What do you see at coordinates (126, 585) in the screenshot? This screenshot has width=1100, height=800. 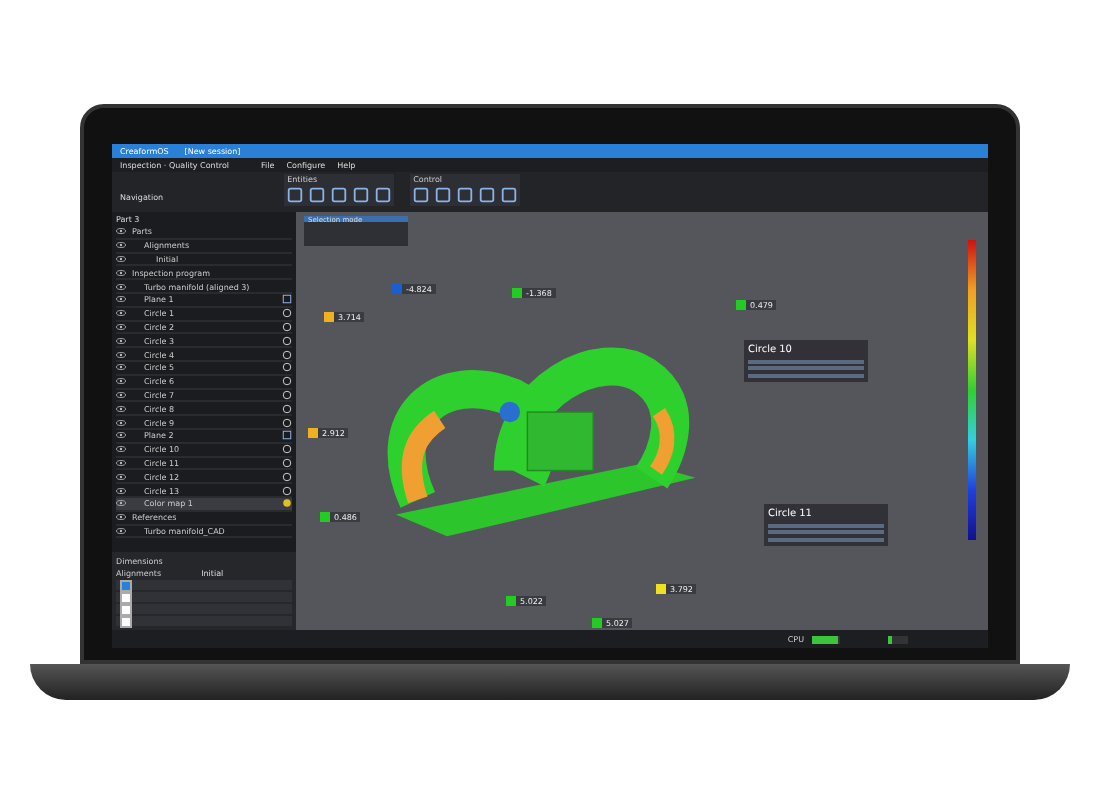 I see `checkbox` at bounding box center [126, 585].